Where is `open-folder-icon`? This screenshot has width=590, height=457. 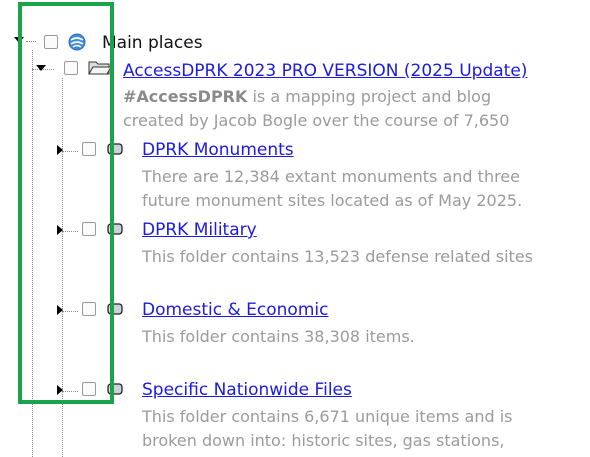 open-folder-icon is located at coordinates (100, 68).